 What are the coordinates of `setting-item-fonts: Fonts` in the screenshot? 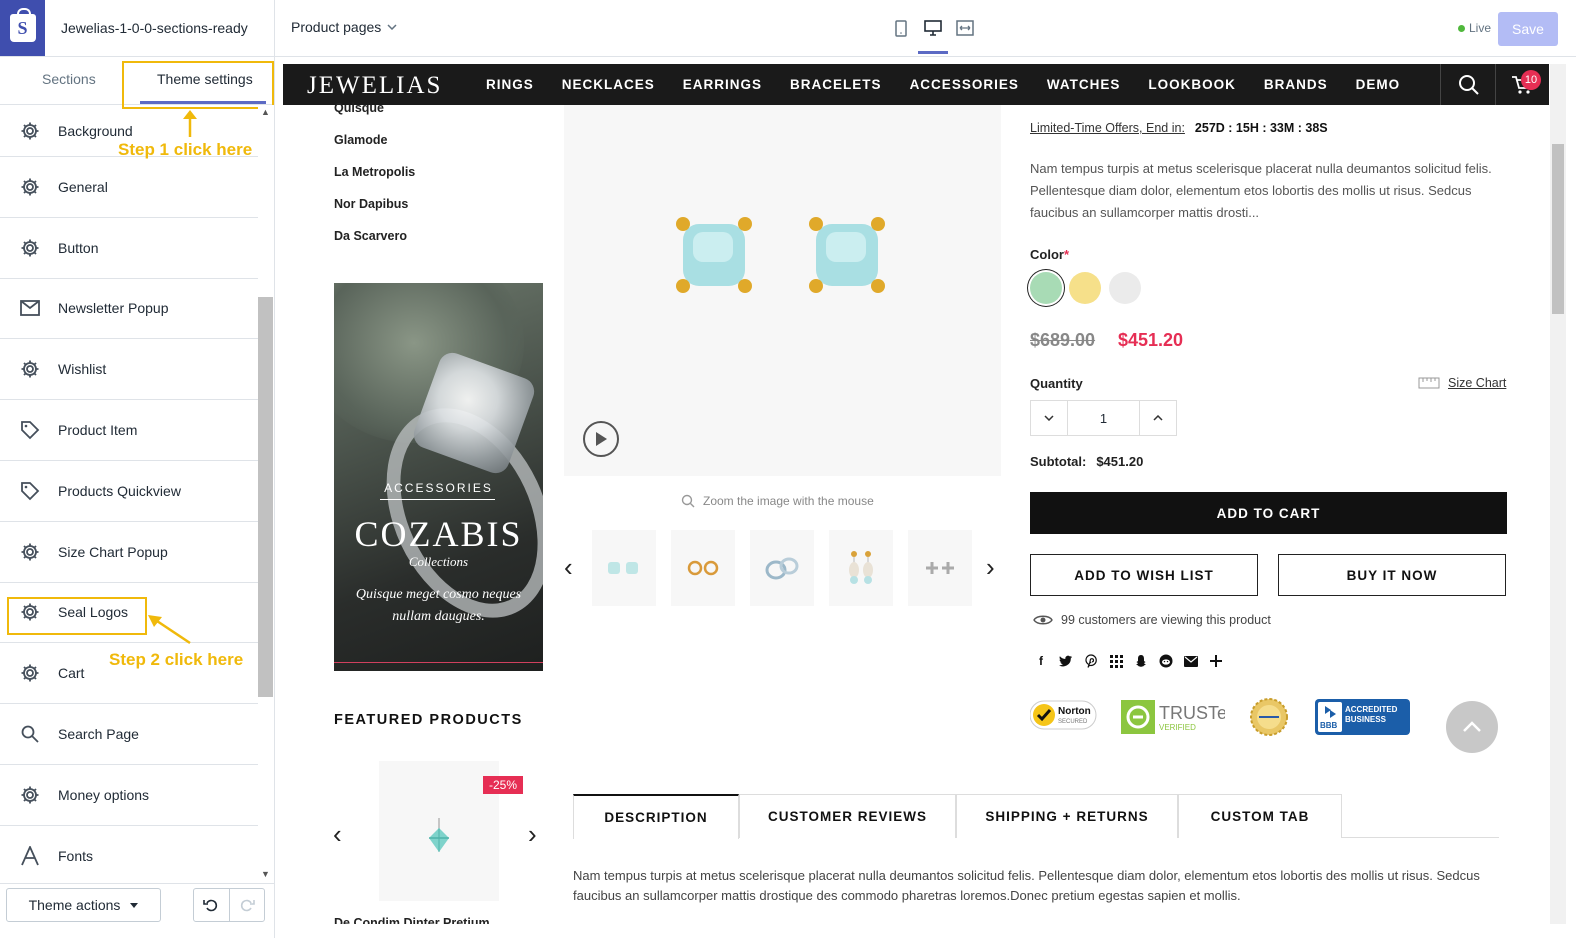 It's located at (129, 855).